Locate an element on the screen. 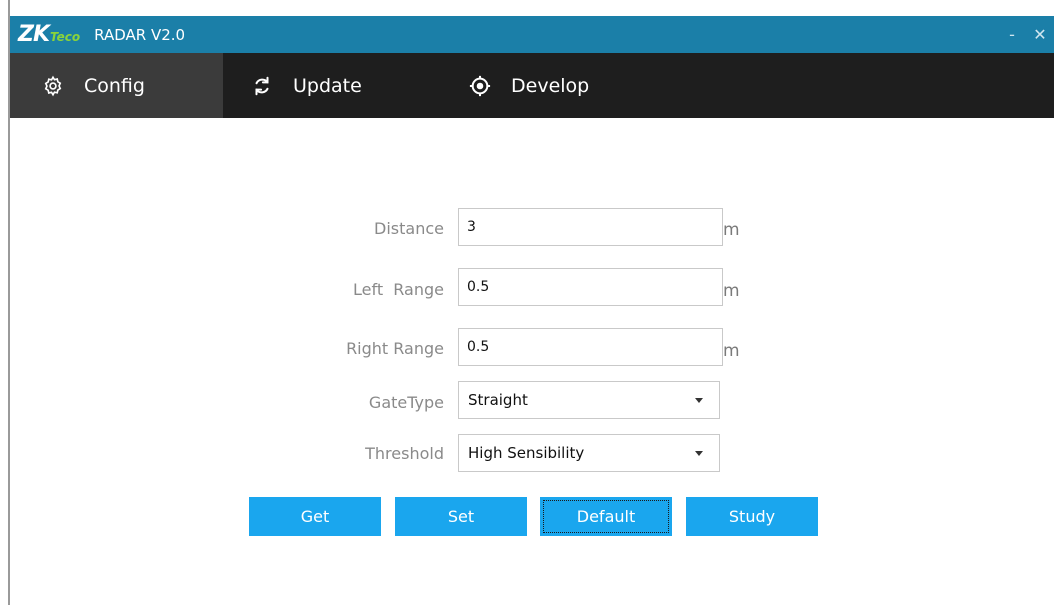  right-range-label: Right Range is located at coordinates (395, 348).